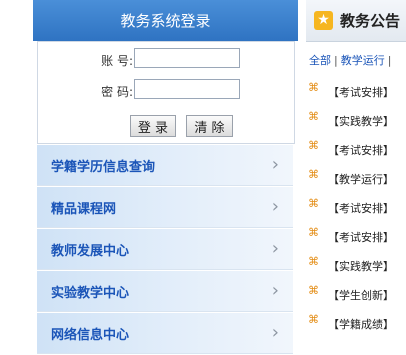  Describe the element at coordinates (84, 209) in the screenshot. I see `menu-item-label: 精品课程网` at that location.